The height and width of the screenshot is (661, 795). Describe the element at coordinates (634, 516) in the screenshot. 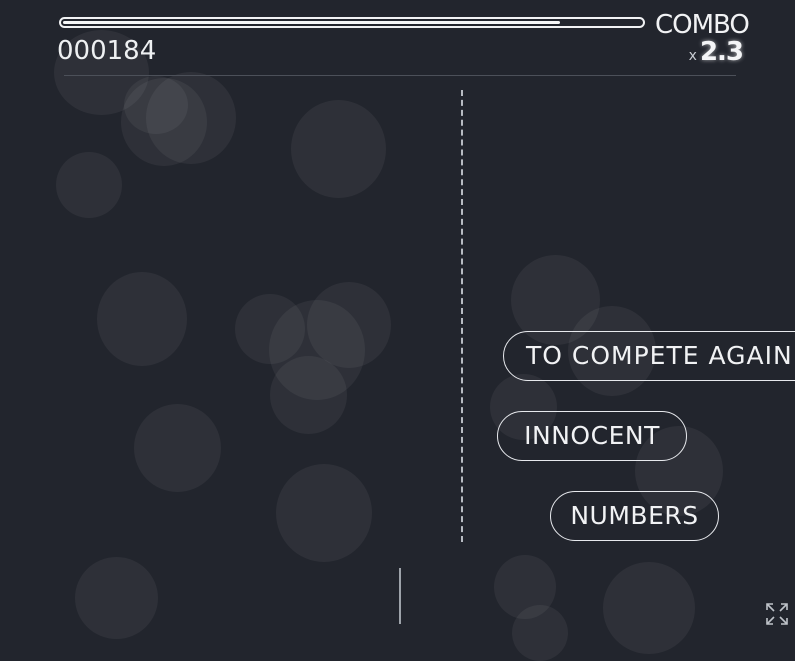

I see `word-bubble: NUMBERS` at that location.